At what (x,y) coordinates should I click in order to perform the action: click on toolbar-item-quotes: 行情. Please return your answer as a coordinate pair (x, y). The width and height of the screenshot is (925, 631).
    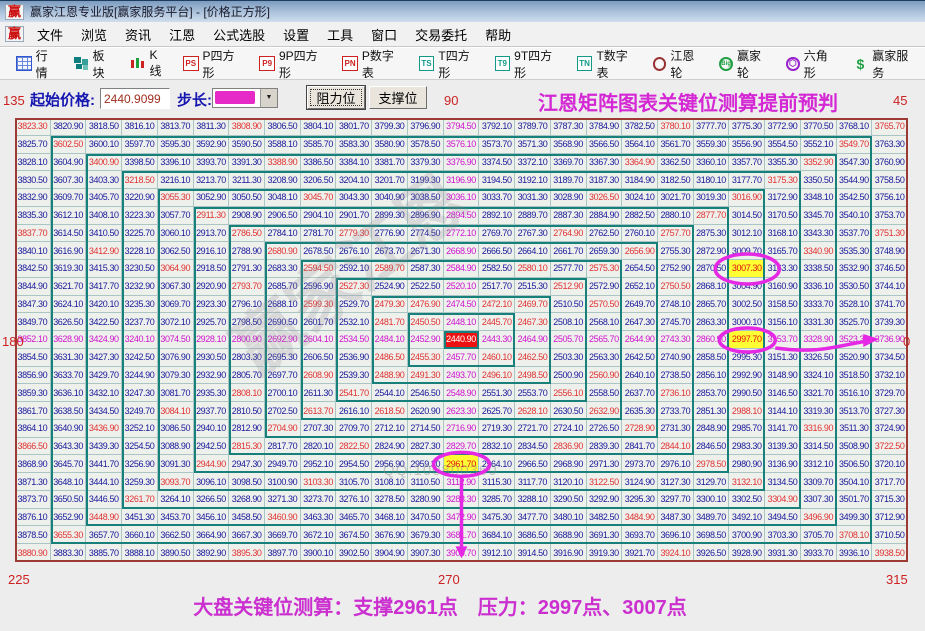
    Looking at the image, I should click on (37, 64).